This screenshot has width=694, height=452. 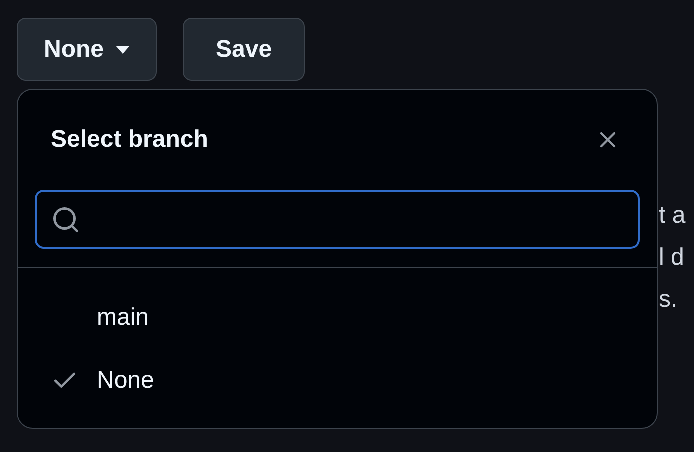 What do you see at coordinates (337, 219) in the screenshot?
I see `search-field` at bounding box center [337, 219].